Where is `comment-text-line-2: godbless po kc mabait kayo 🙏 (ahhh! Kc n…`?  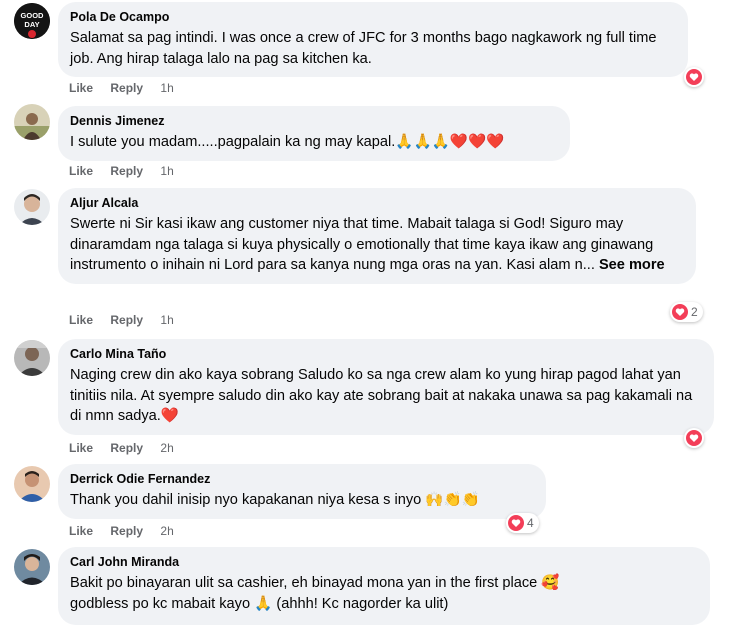
comment-text-line-2: godbless po kc mabait kayo 🙏 (ahhh! Kc n… is located at coordinates (259, 603).